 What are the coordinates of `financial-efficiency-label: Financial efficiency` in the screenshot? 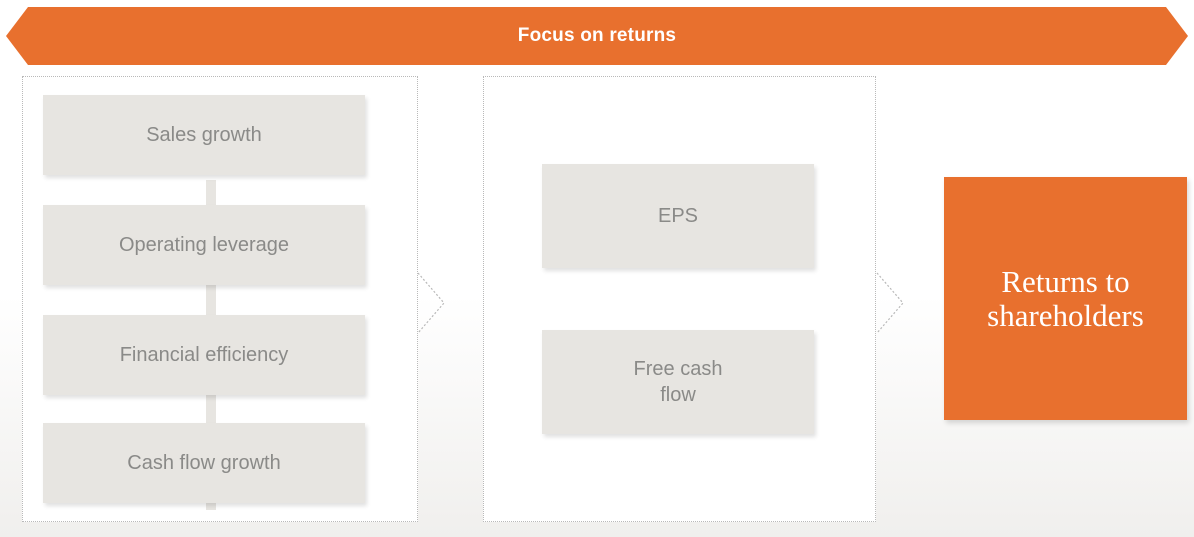 It's located at (204, 355).